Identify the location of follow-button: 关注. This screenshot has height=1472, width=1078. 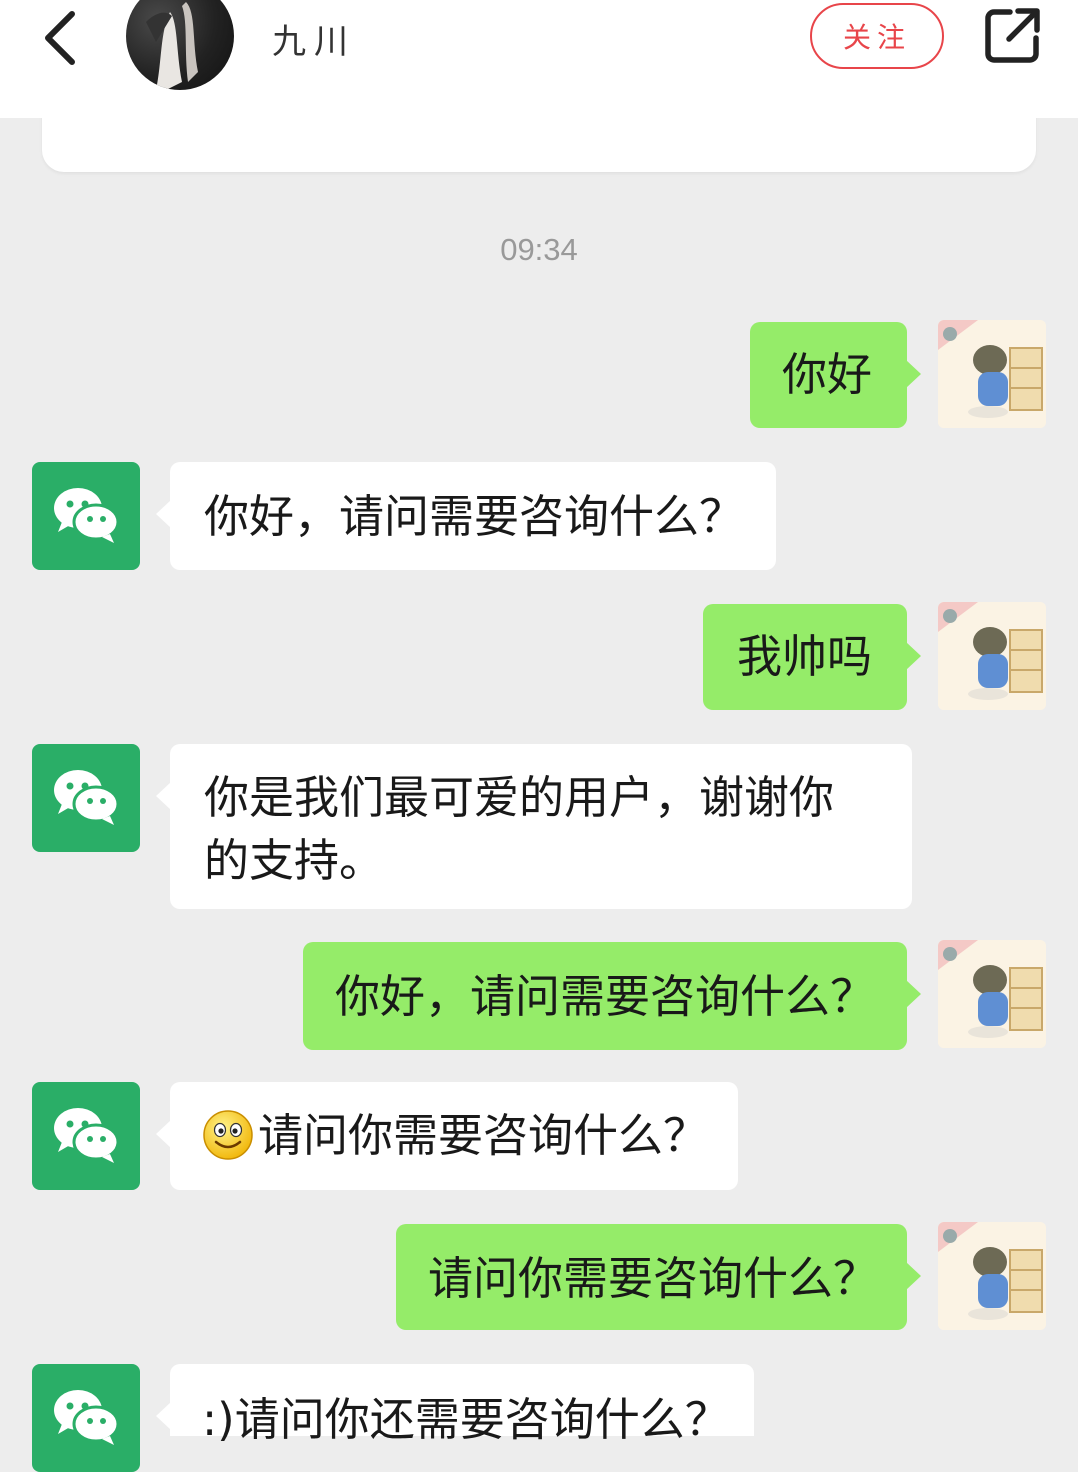
(877, 36).